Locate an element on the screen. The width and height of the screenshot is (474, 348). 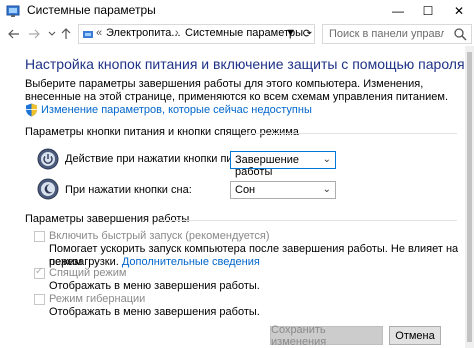
search-input is located at coordinates (386, 34).